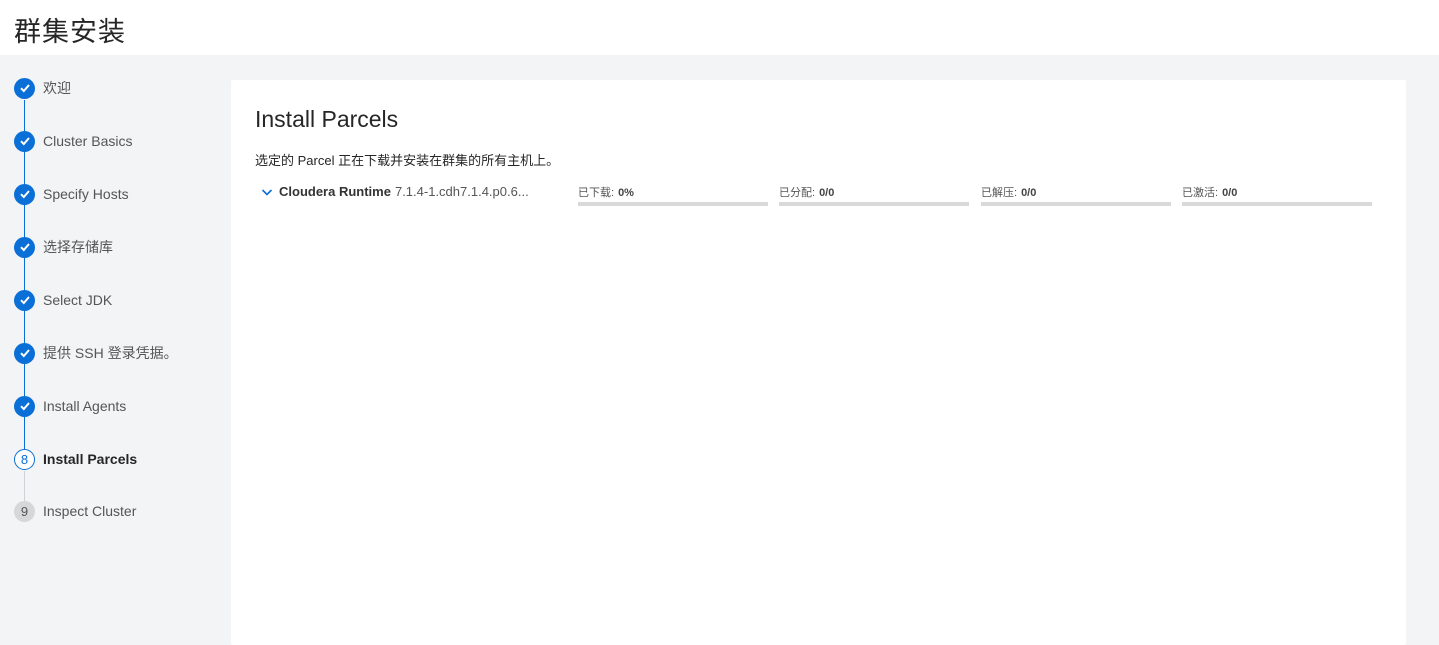 The width and height of the screenshot is (1439, 645). What do you see at coordinates (90, 511) in the screenshot?
I see `step-label: Inspect Cluster` at bounding box center [90, 511].